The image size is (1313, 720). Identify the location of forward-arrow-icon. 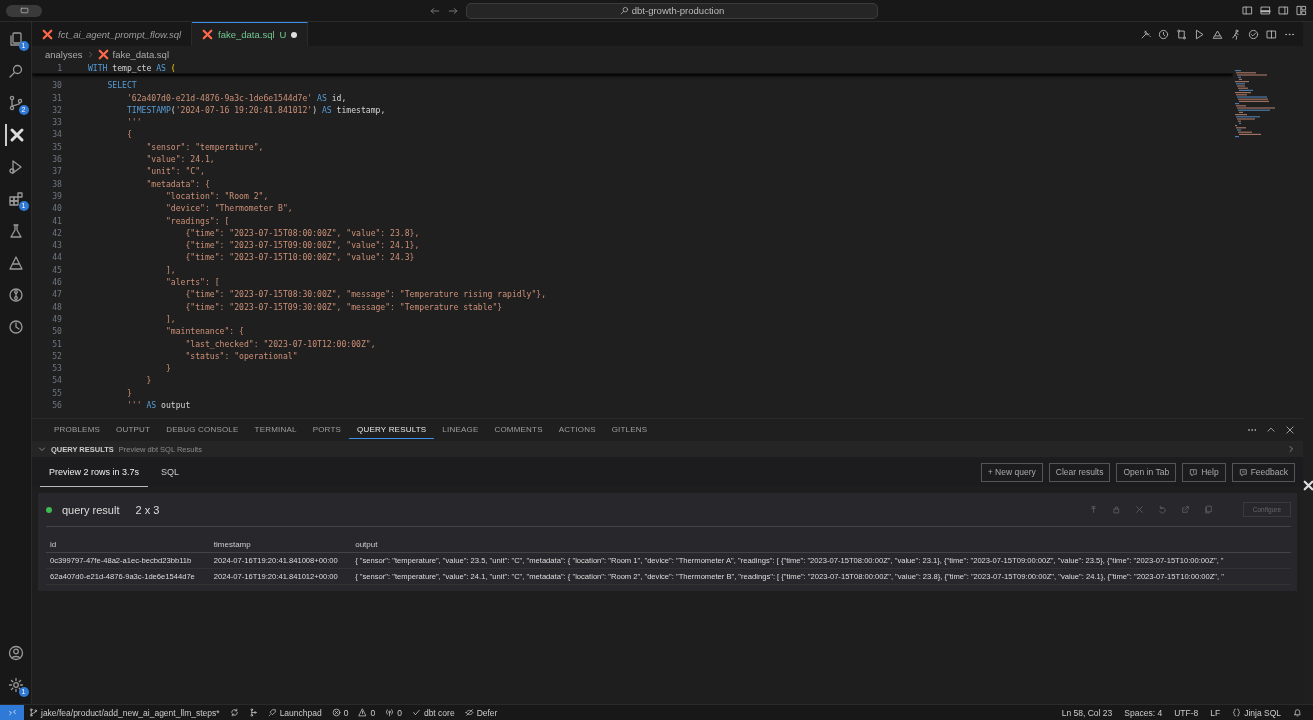
(453, 10).